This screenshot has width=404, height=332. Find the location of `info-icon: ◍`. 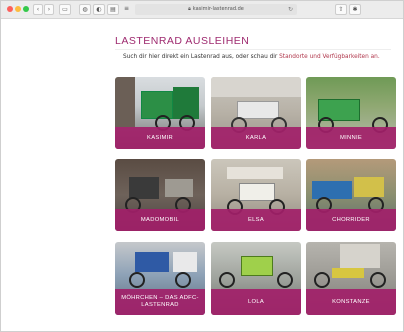

info-icon: ◍ is located at coordinates (85, 9).